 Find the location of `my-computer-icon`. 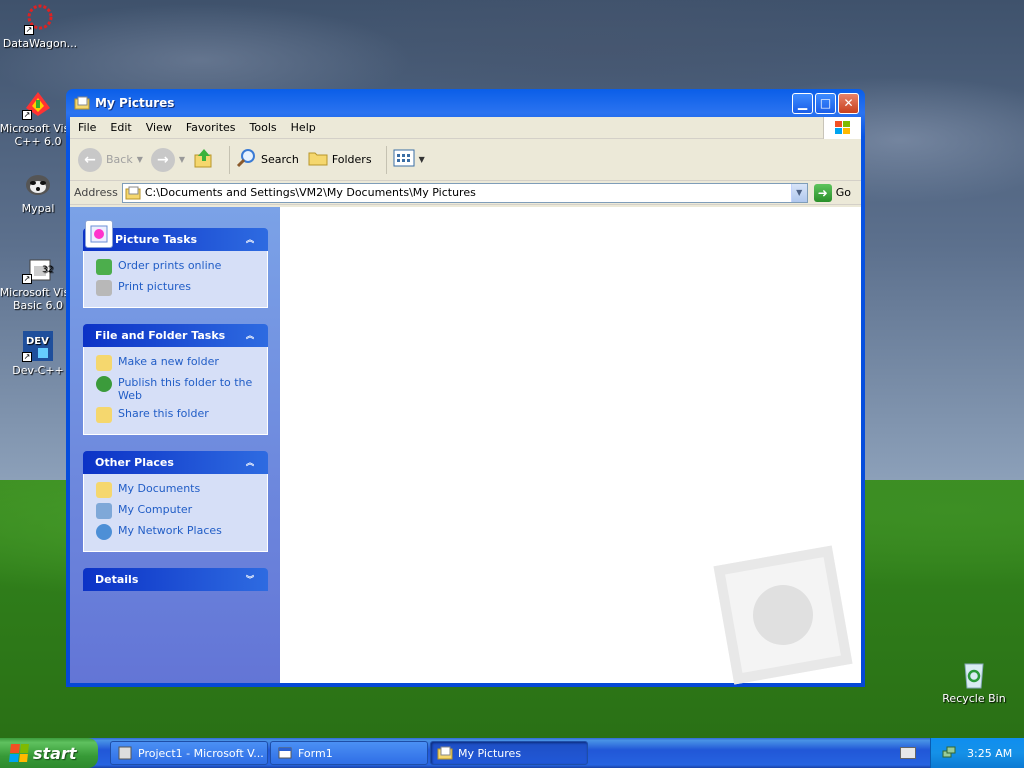

my-computer-icon is located at coordinates (104, 511).